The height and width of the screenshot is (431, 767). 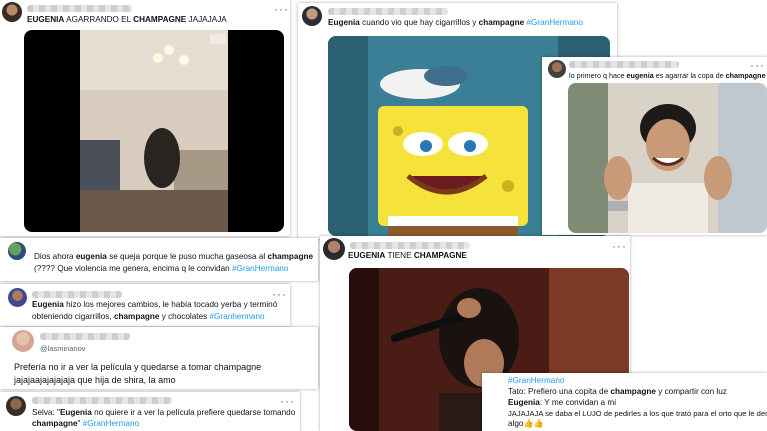 What do you see at coordinates (206, 19) in the screenshot?
I see `text-fragment: JAJAJAJA` at bounding box center [206, 19].